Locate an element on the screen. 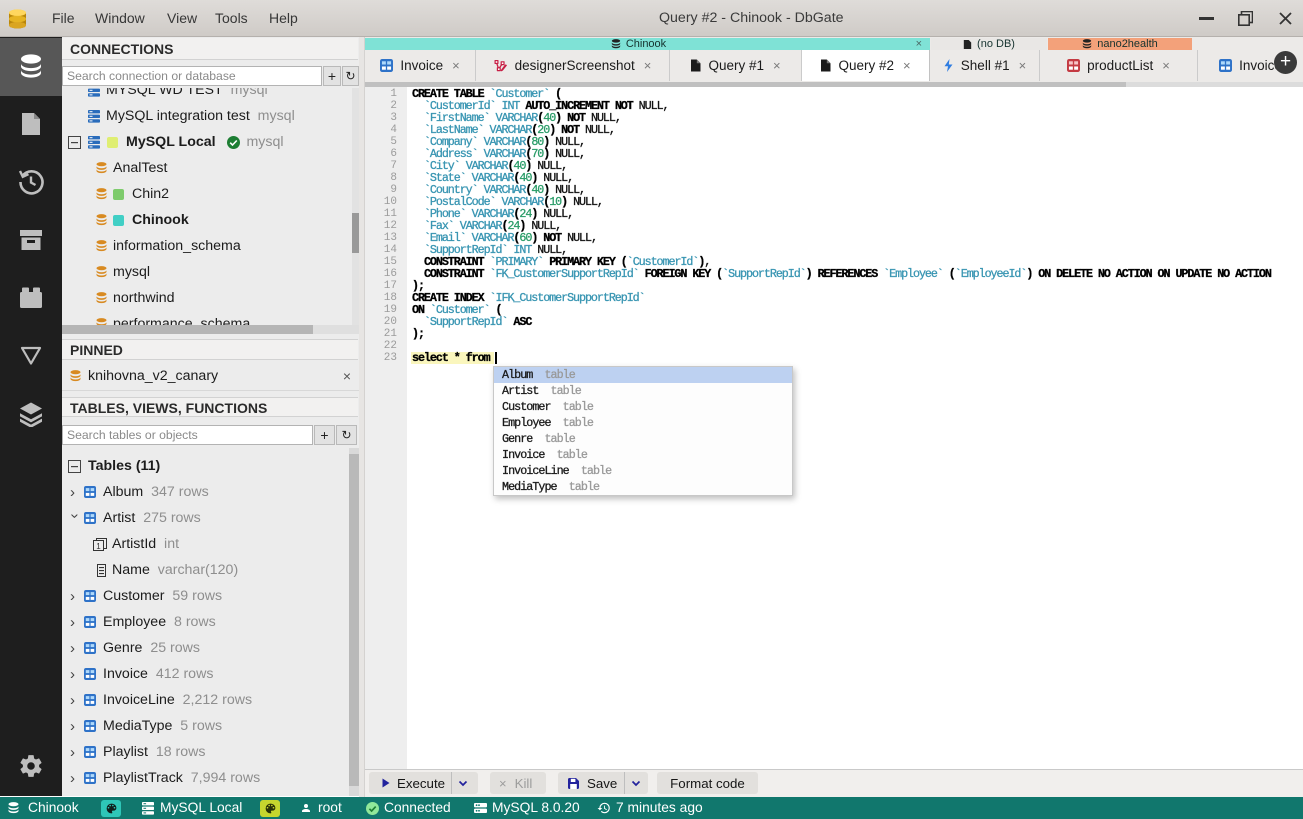 The image size is (1303, 819). svg-text: 1 is located at coordinates (98, 546).